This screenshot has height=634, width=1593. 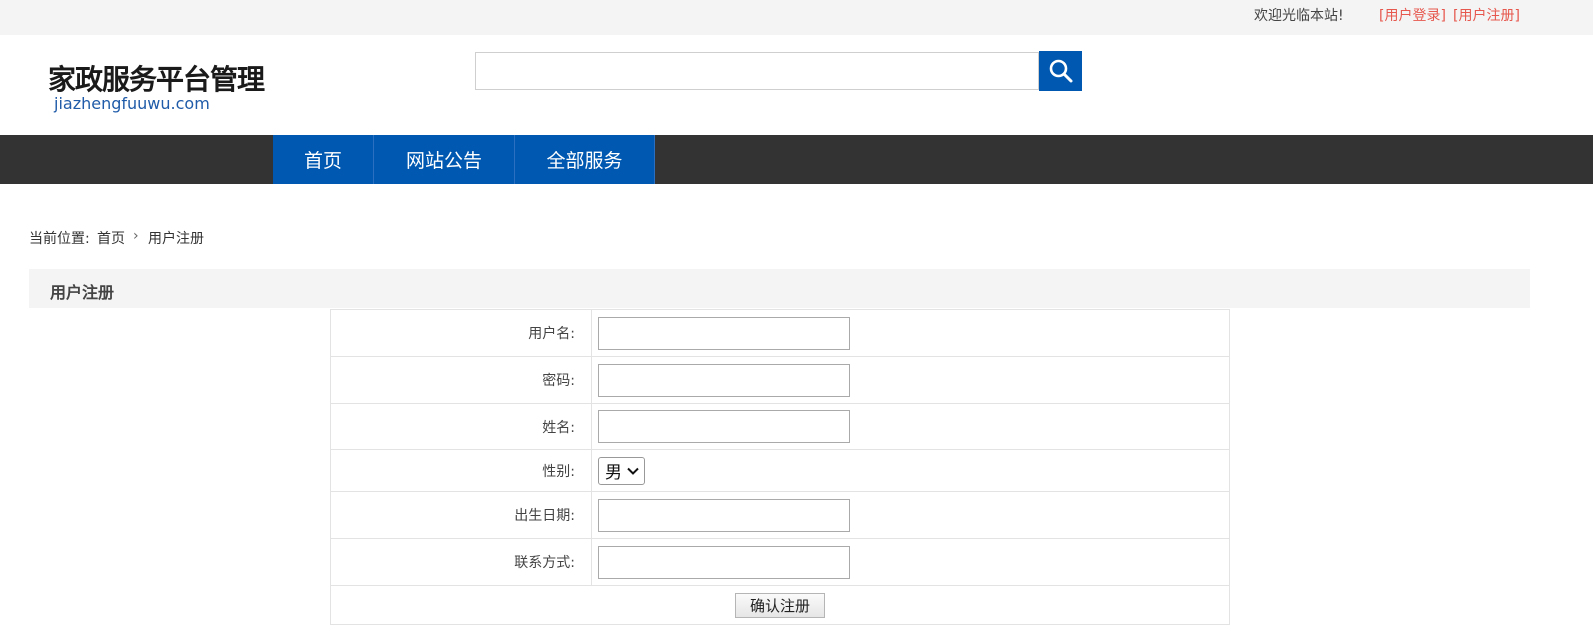 What do you see at coordinates (176, 239) in the screenshot?
I see `breadcrumb-current: 用户注册` at bounding box center [176, 239].